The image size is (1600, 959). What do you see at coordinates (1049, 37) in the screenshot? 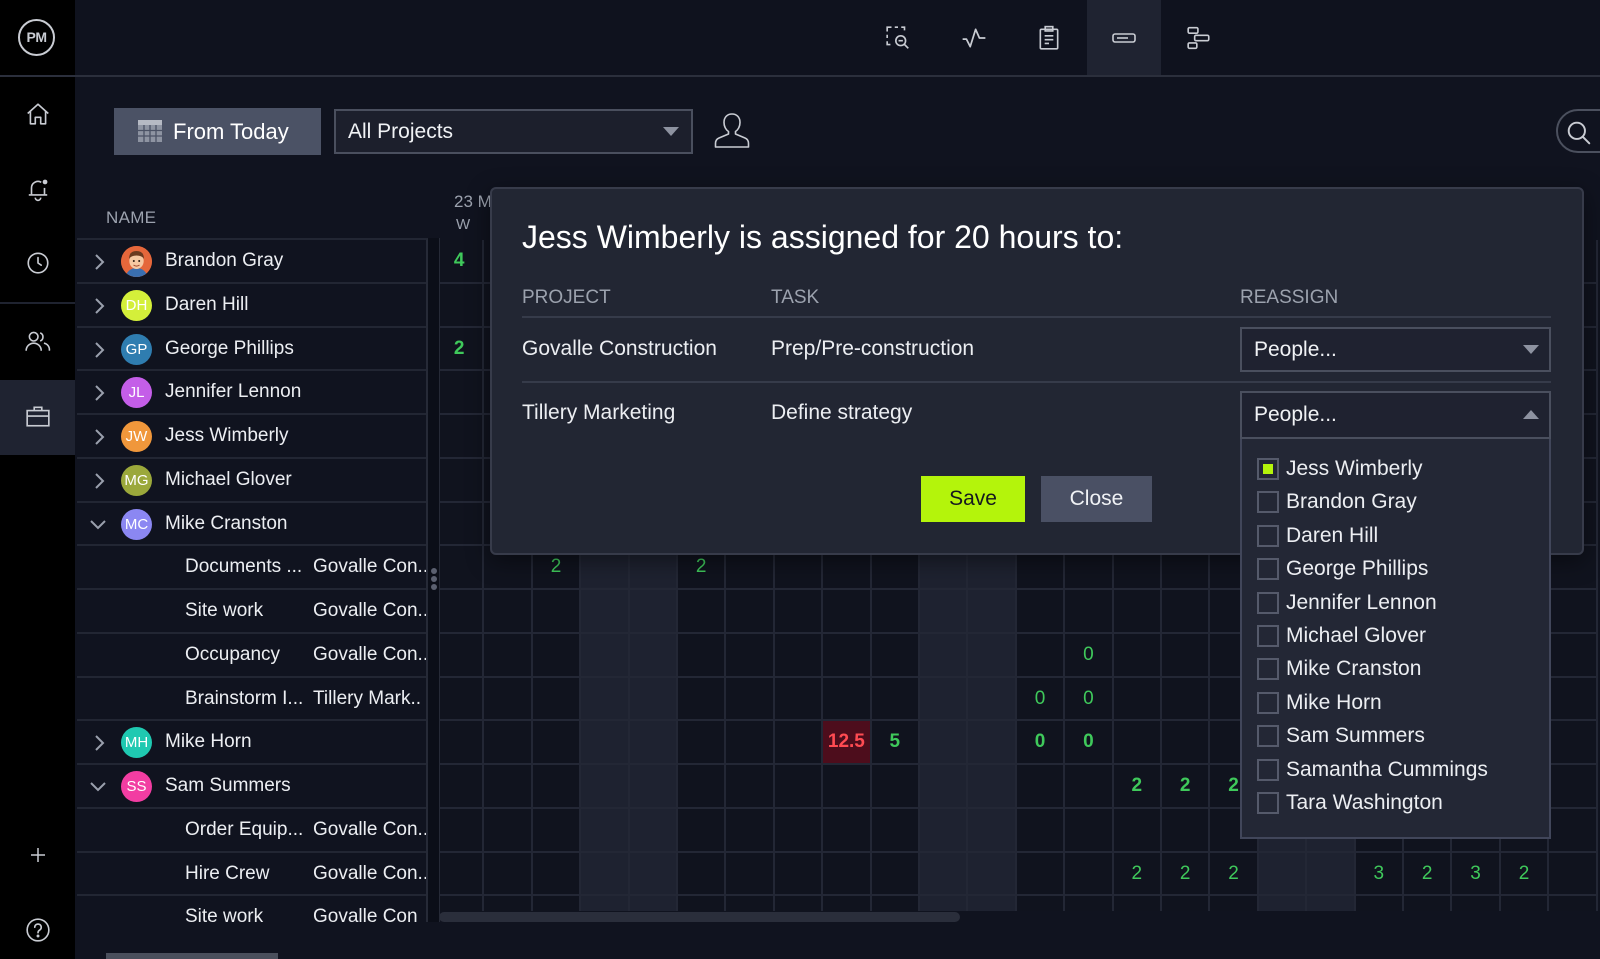
I see `view-list` at bounding box center [1049, 37].